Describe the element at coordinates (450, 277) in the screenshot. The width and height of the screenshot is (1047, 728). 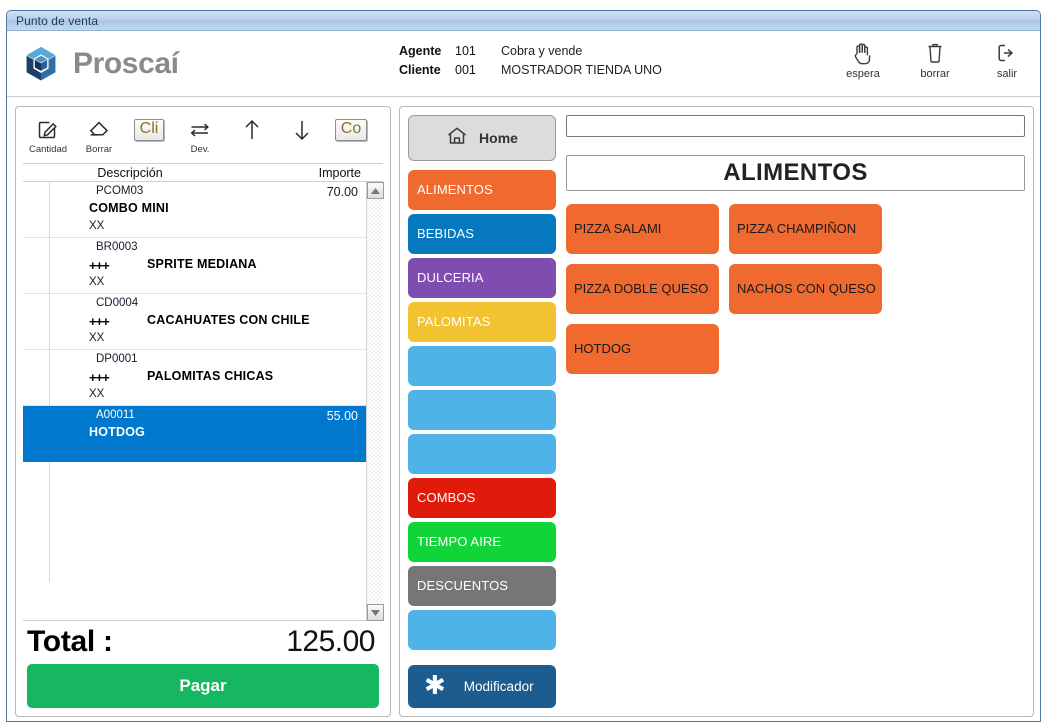
I see `category-label: DULCERIA` at that location.